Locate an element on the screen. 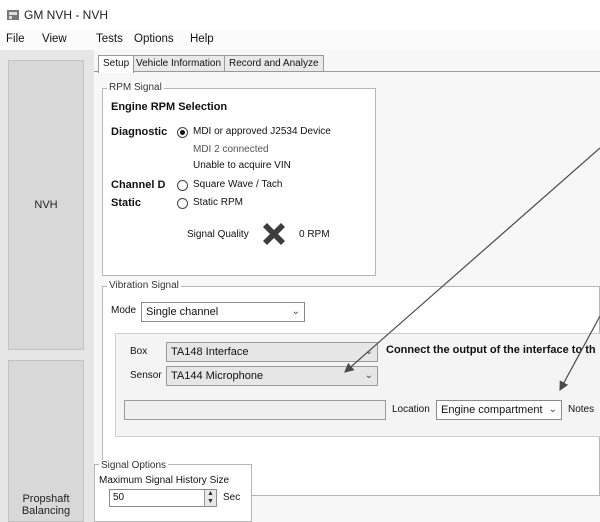 This screenshot has height=522, width=600. menu-view: View is located at coordinates (54, 39).